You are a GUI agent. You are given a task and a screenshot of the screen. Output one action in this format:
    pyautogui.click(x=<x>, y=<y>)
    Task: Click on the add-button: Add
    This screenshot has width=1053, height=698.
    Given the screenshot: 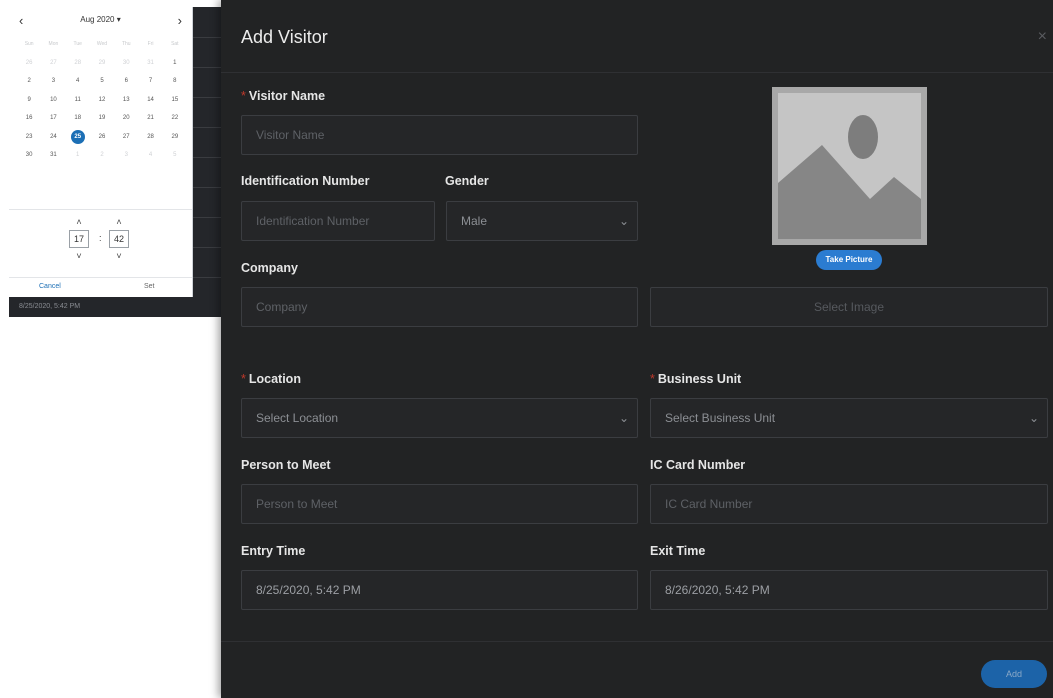 What is the action you would take?
    pyautogui.click(x=1014, y=674)
    